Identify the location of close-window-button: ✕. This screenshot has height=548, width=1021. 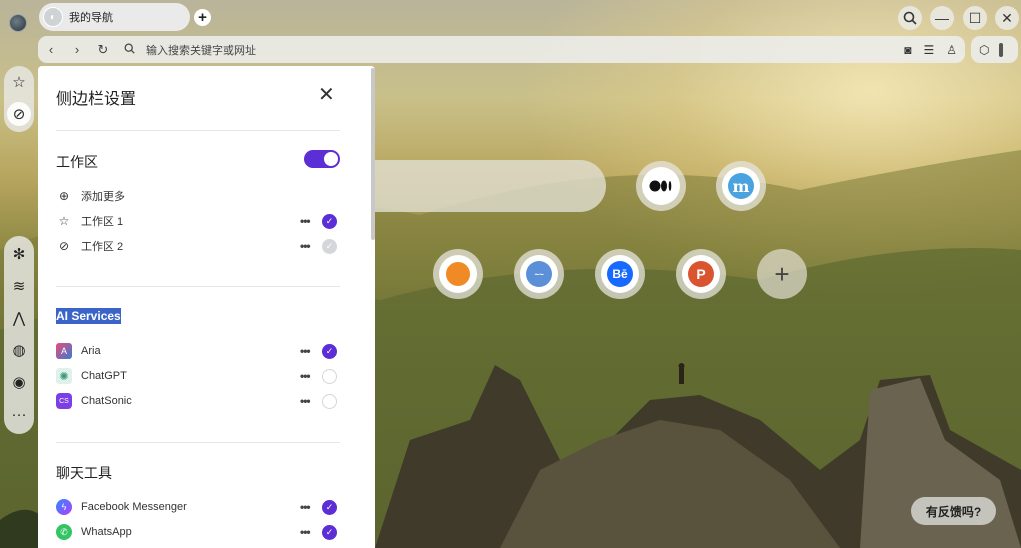
(1007, 18).